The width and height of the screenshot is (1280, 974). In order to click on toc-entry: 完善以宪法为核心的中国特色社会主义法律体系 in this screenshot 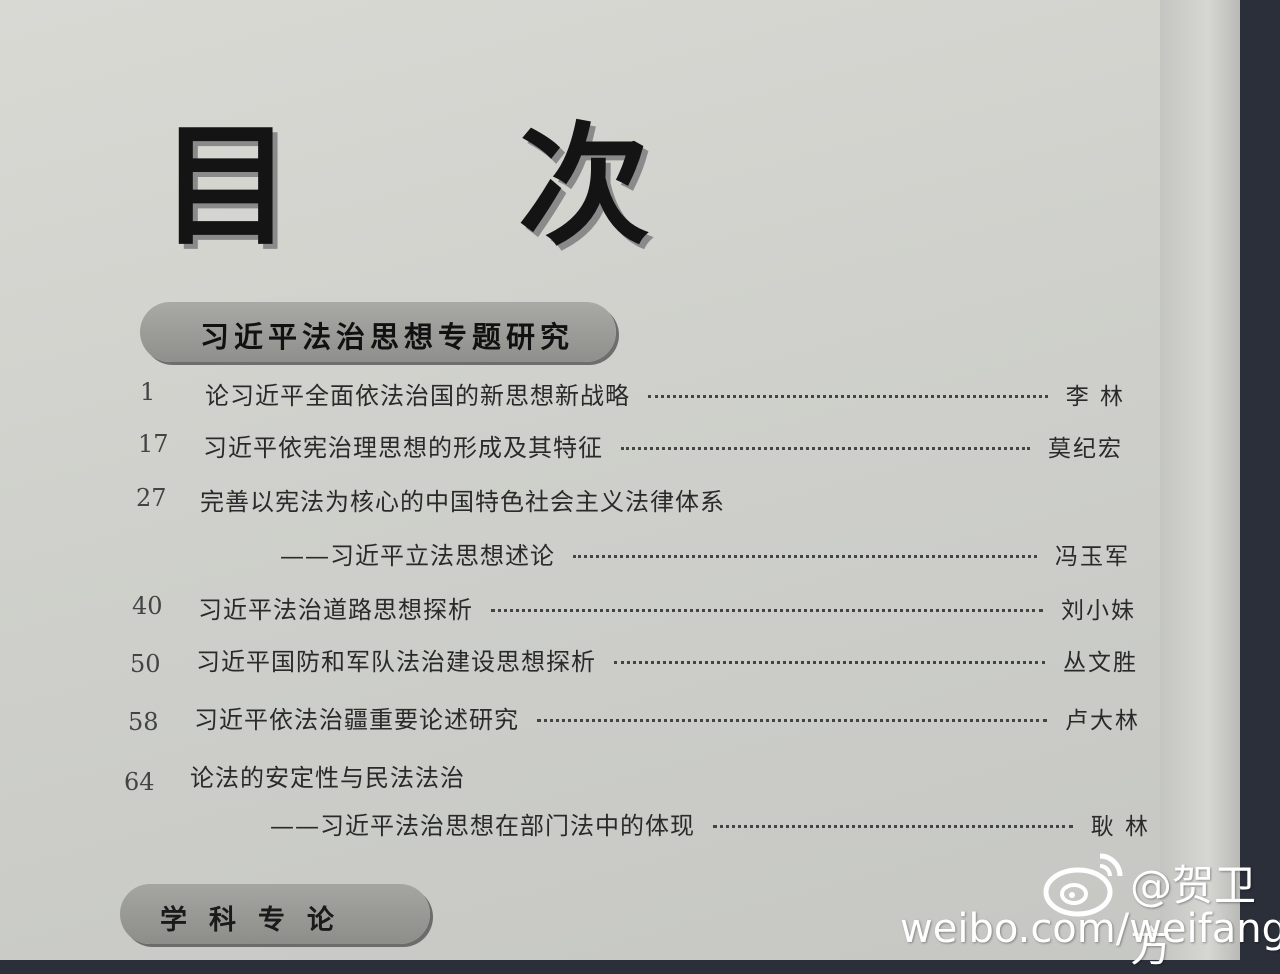, I will do `click(550, 504)`.